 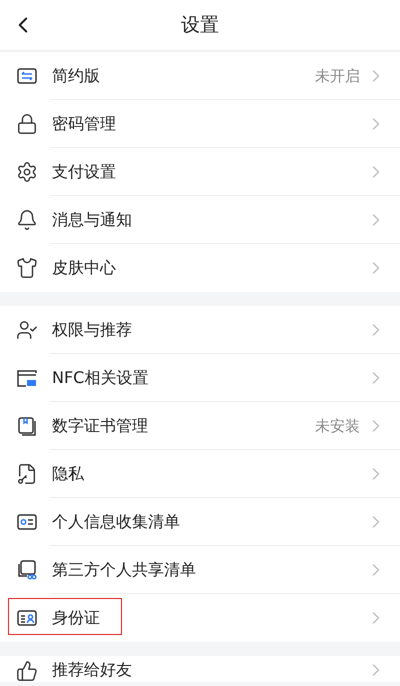 I want to click on settings-row: 消息与通知, so click(x=200, y=220).